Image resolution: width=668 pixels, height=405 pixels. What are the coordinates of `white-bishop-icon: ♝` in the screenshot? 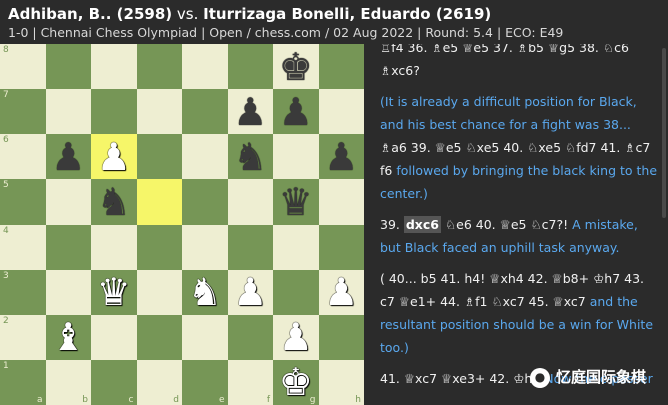 It's located at (68, 337).